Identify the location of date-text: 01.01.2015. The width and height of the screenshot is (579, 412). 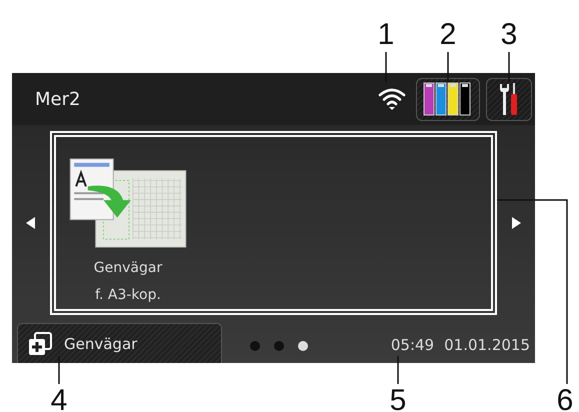
(487, 345).